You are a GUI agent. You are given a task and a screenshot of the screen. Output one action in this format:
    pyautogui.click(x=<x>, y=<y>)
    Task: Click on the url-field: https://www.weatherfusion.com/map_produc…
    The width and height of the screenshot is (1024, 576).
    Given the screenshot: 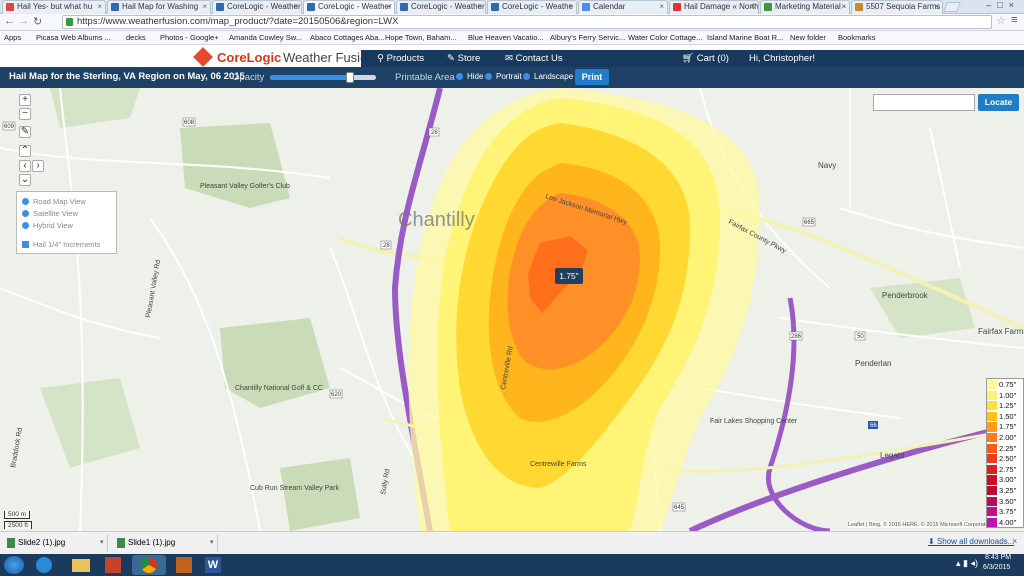 What is the action you would take?
    pyautogui.click(x=527, y=22)
    